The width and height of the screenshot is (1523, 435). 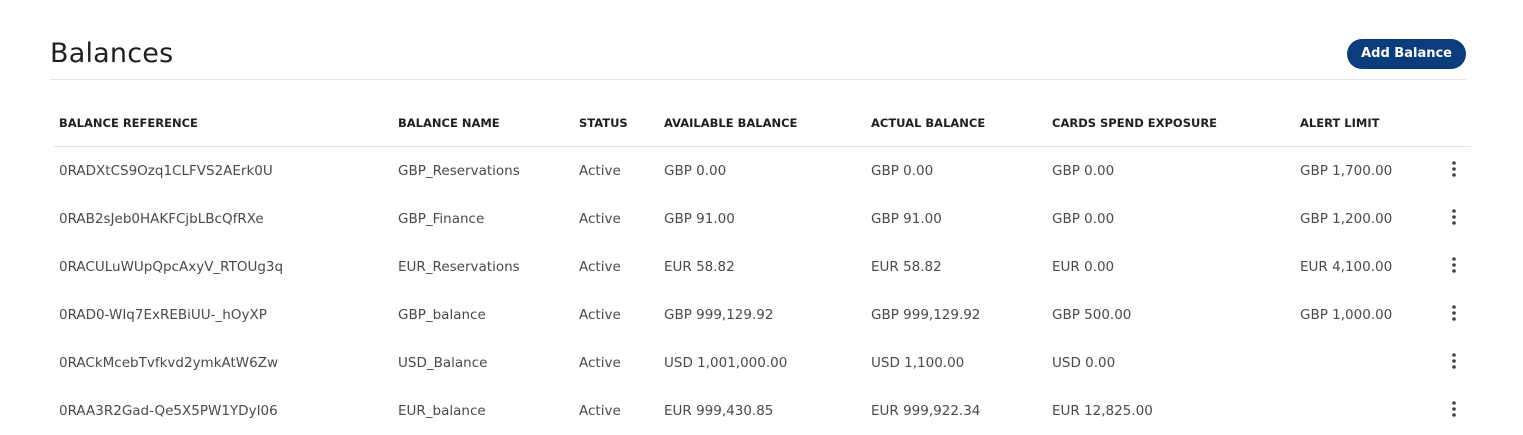 I want to click on balance-name-cell: GBP_balance, so click(x=442, y=315).